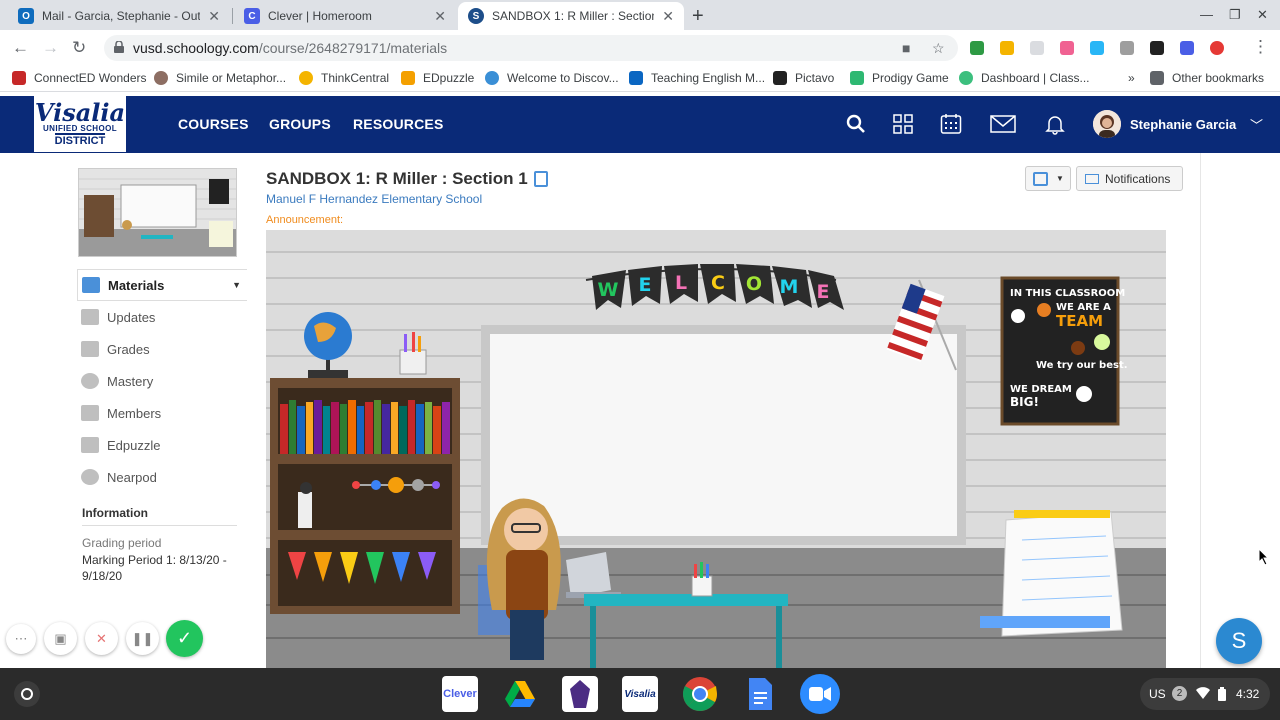 This screenshot has width=1280, height=720. I want to click on cancel-recording-button: ✕, so click(101, 638).